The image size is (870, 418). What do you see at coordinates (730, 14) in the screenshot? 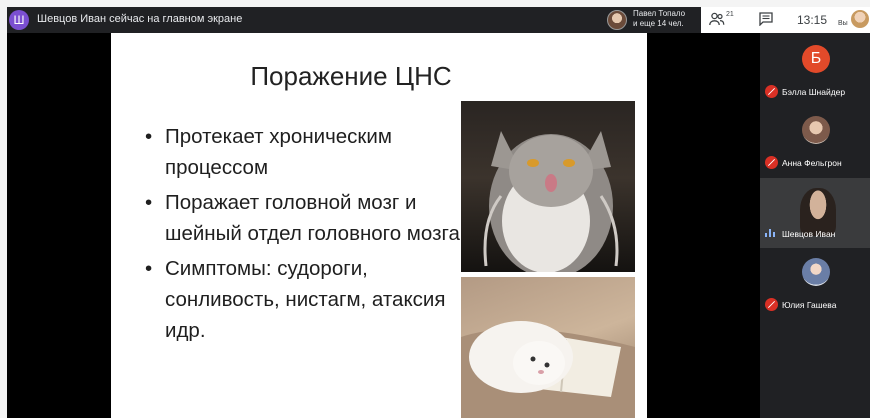
I see `people-count-badge: 21` at bounding box center [730, 14].